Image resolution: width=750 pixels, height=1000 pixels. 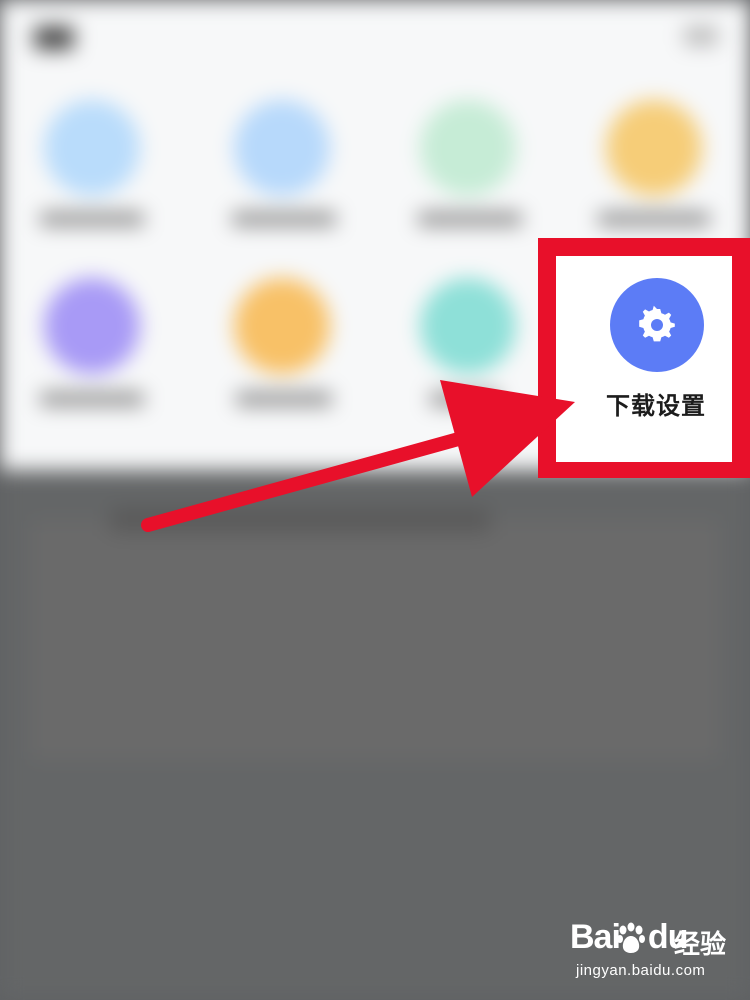 I want to click on download-settings-label: 下载设置, so click(x=656, y=406).